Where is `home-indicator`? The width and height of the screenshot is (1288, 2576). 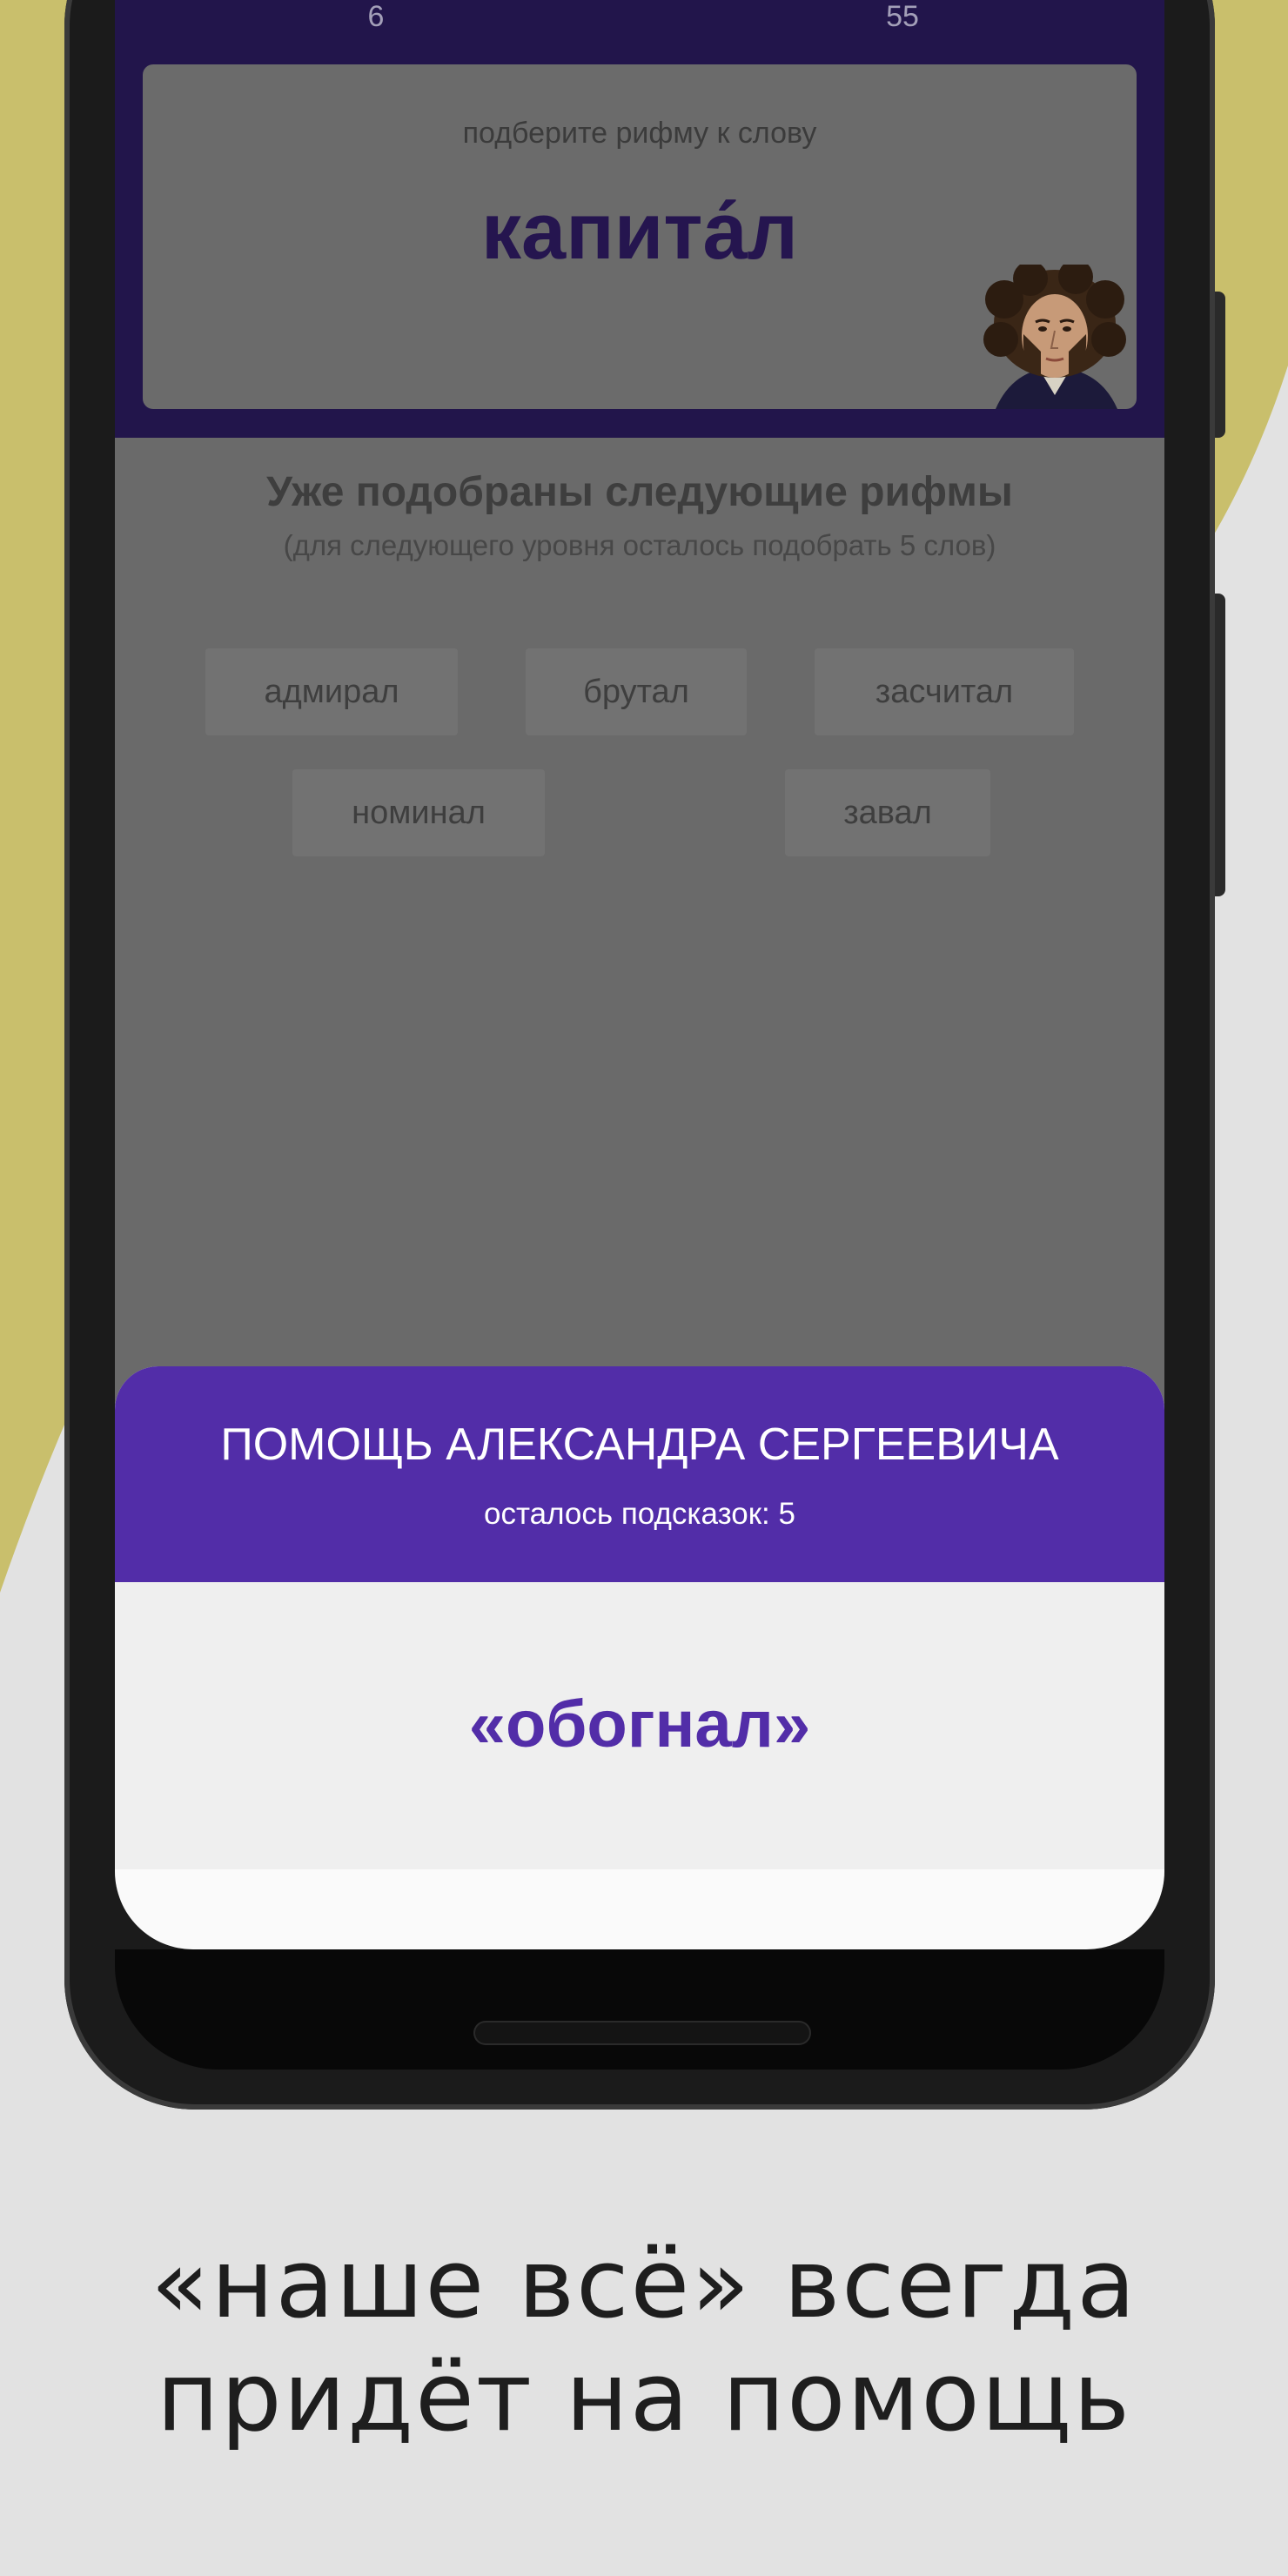 home-indicator is located at coordinates (642, 2033).